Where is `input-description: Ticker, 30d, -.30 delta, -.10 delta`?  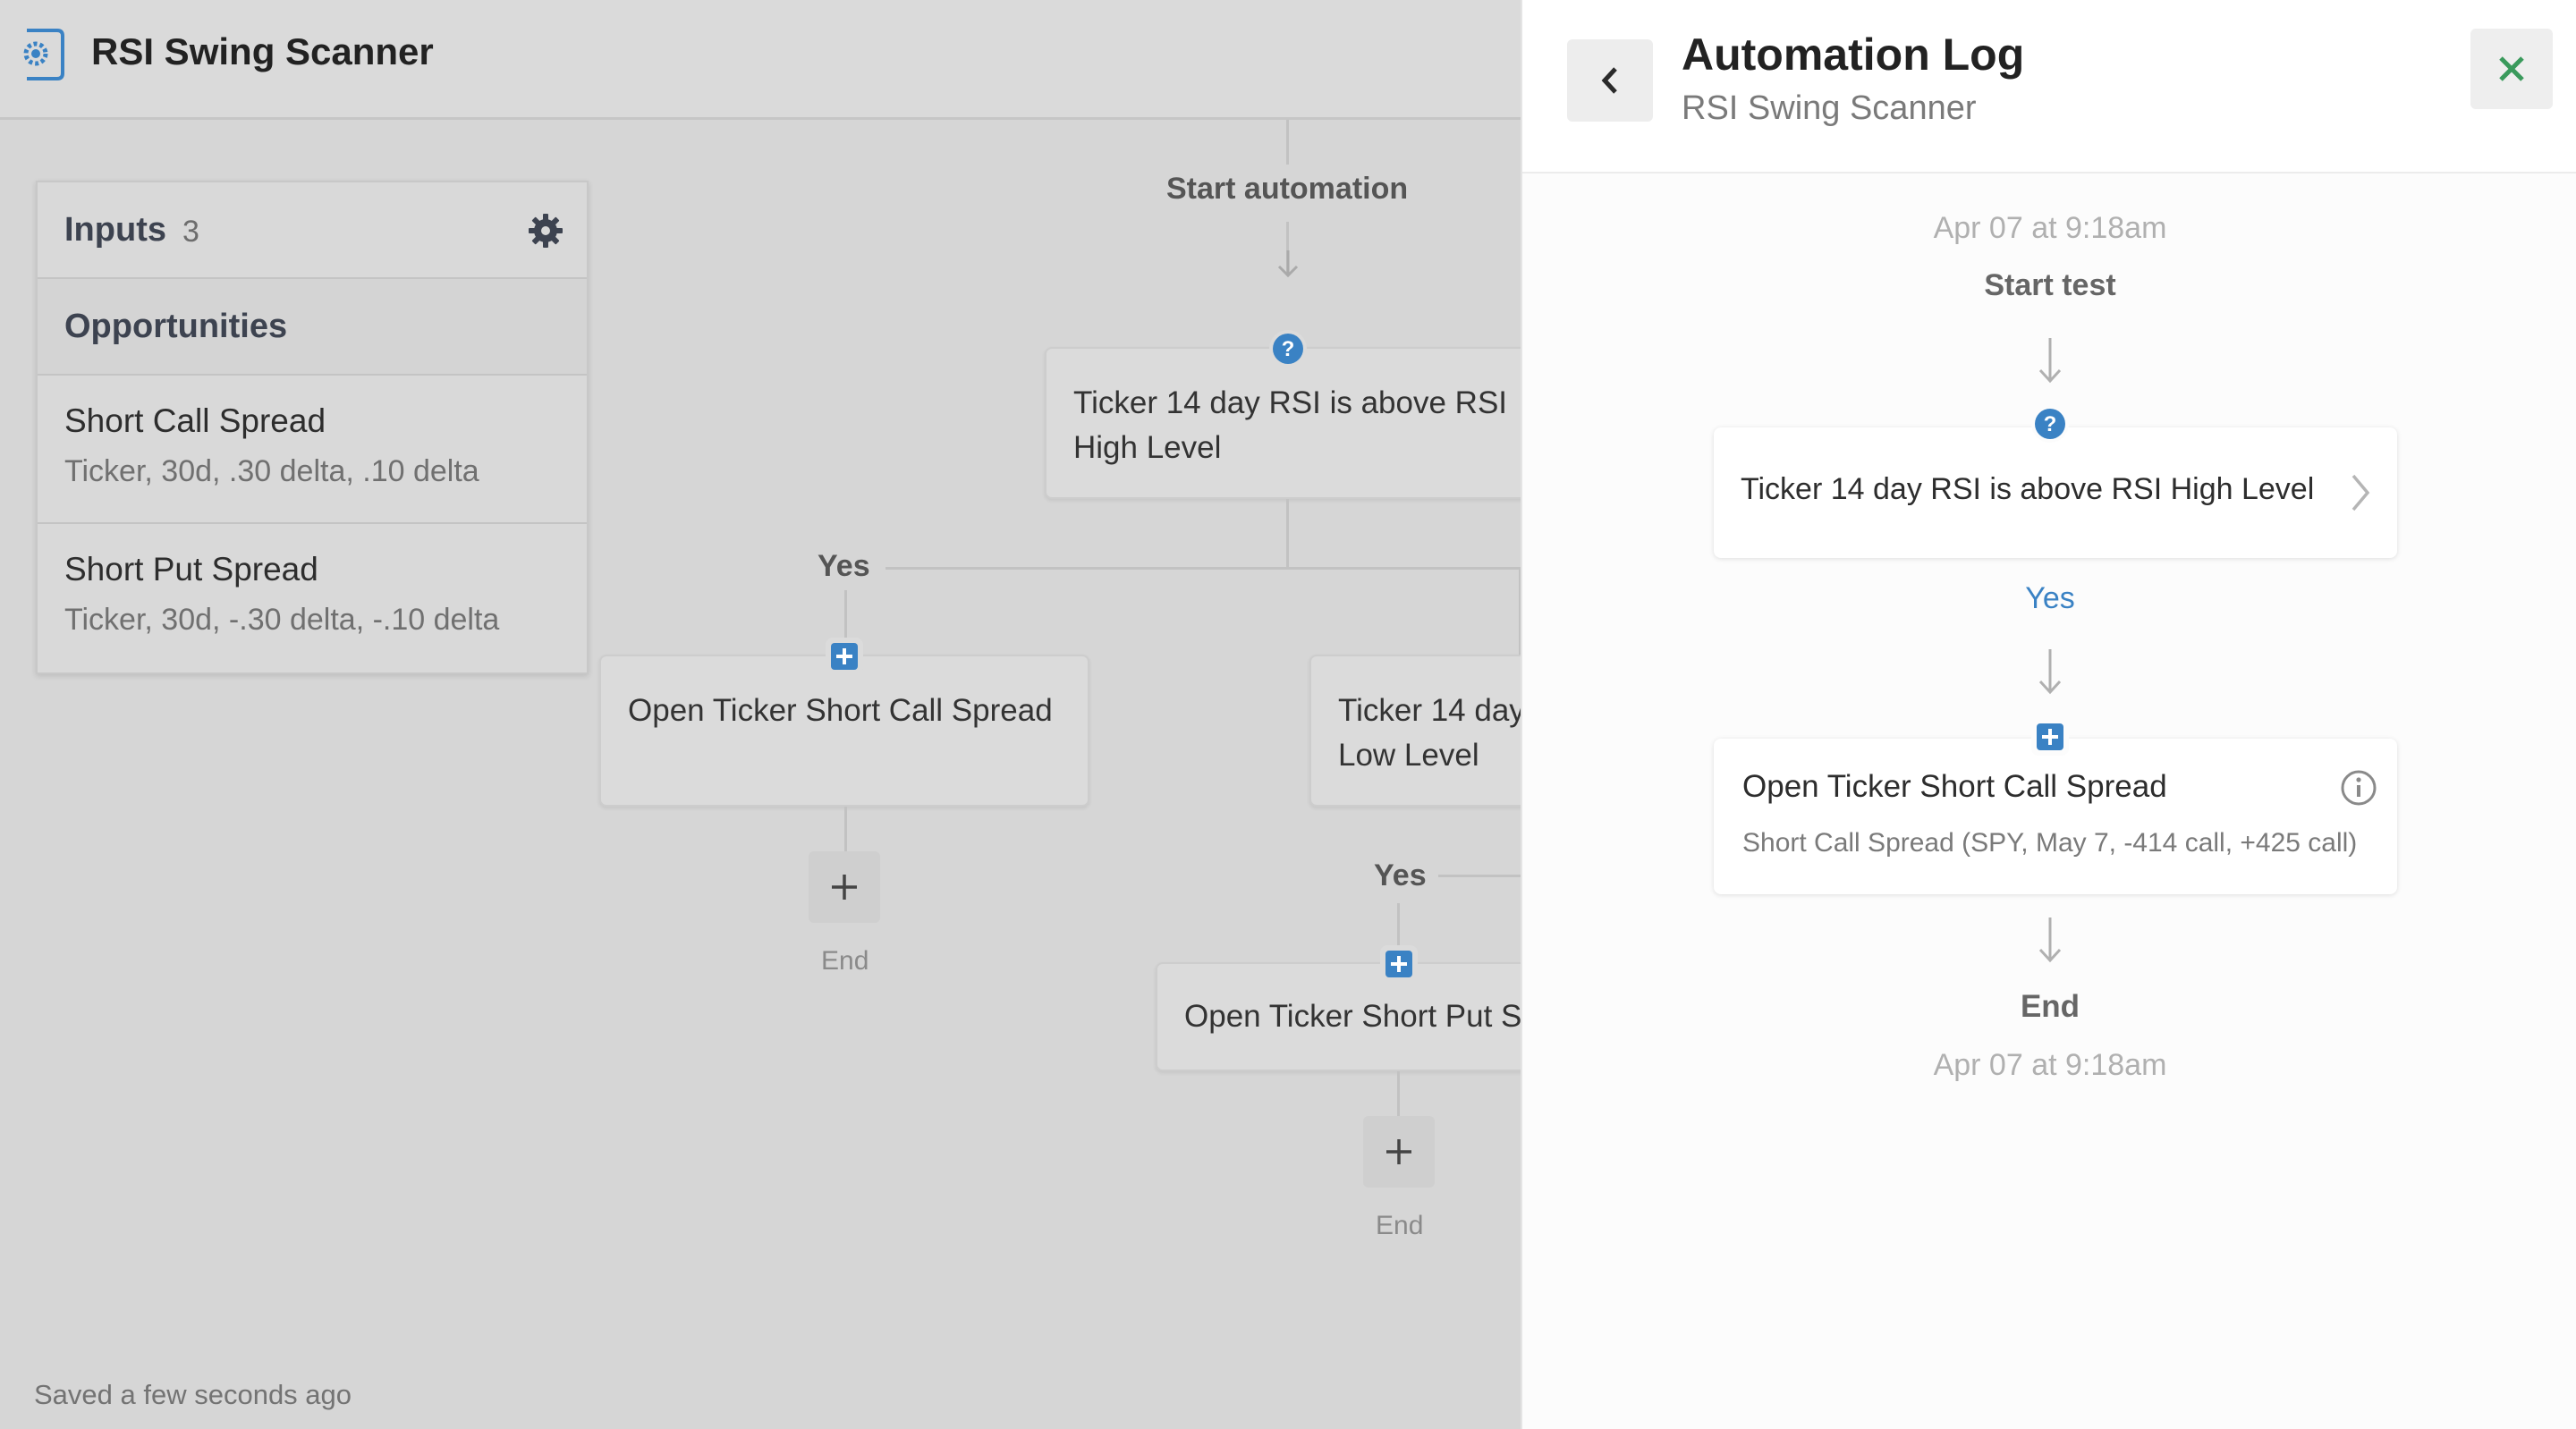 input-description: Ticker, 30d, -.30 delta, -.10 delta is located at coordinates (282, 620).